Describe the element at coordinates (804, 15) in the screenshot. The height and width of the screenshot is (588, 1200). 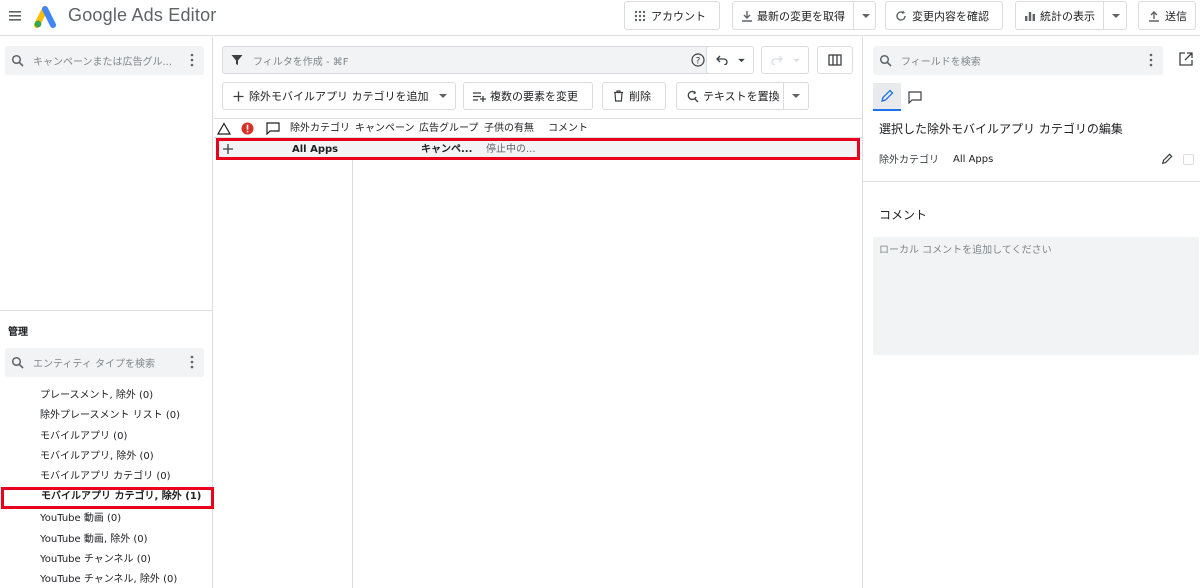
I see `get-changes-button: 最新の変更を取得` at that location.